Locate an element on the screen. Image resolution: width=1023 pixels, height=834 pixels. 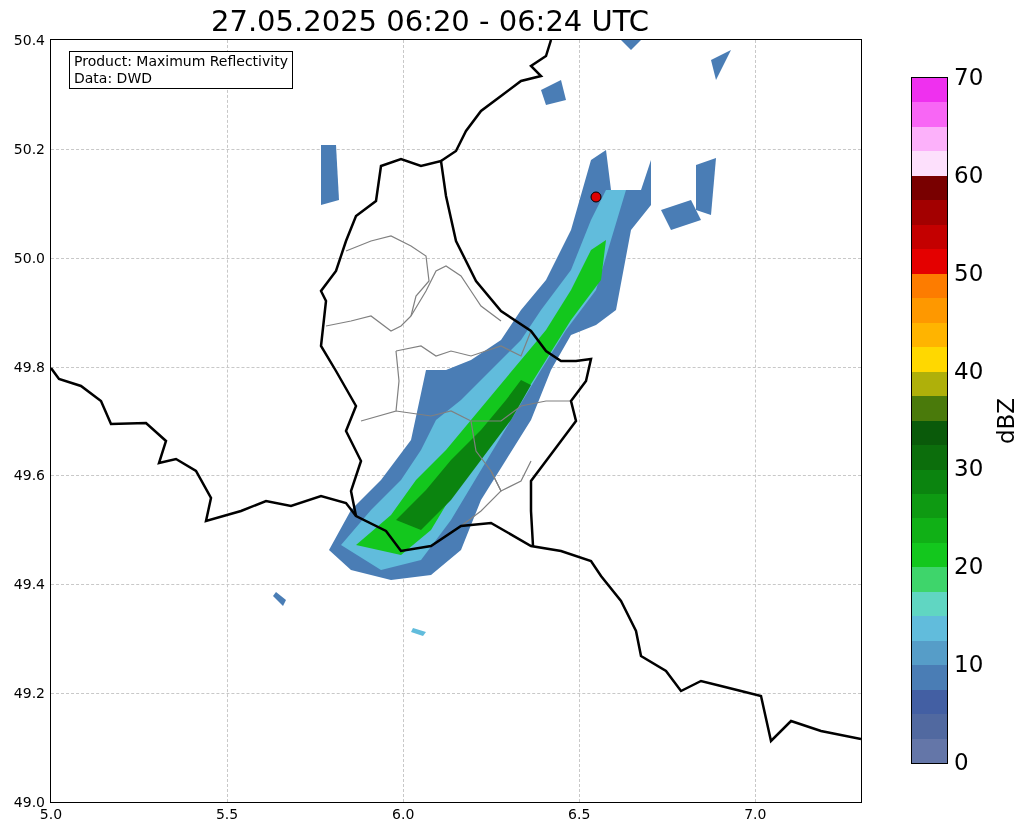
x-tick-label: 6.5 is located at coordinates (579, 814).